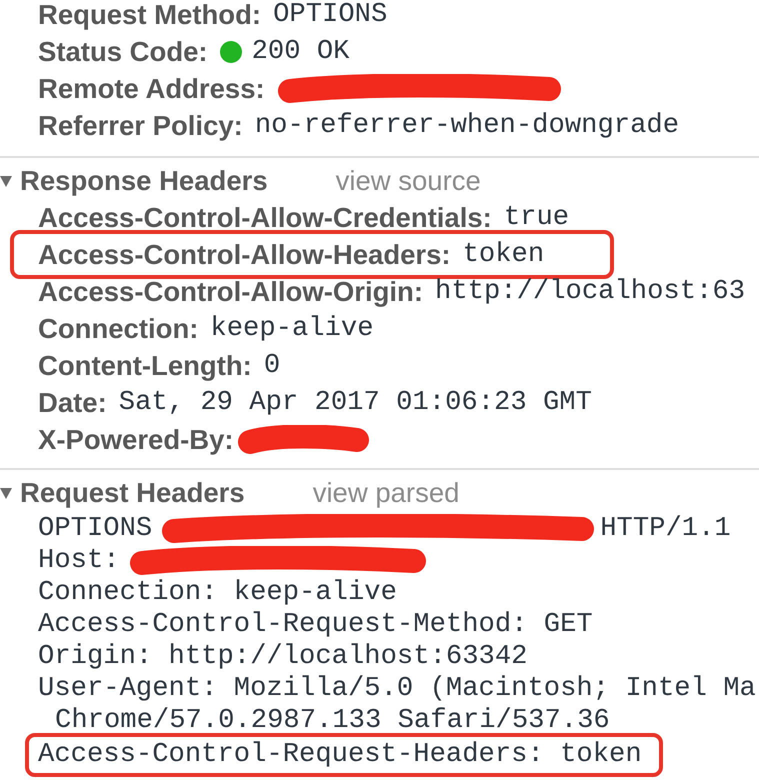 This screenshot has width=759, height=780. I want to click on header-name: Access-Control-Allow-Headers:, so click(244, 255).